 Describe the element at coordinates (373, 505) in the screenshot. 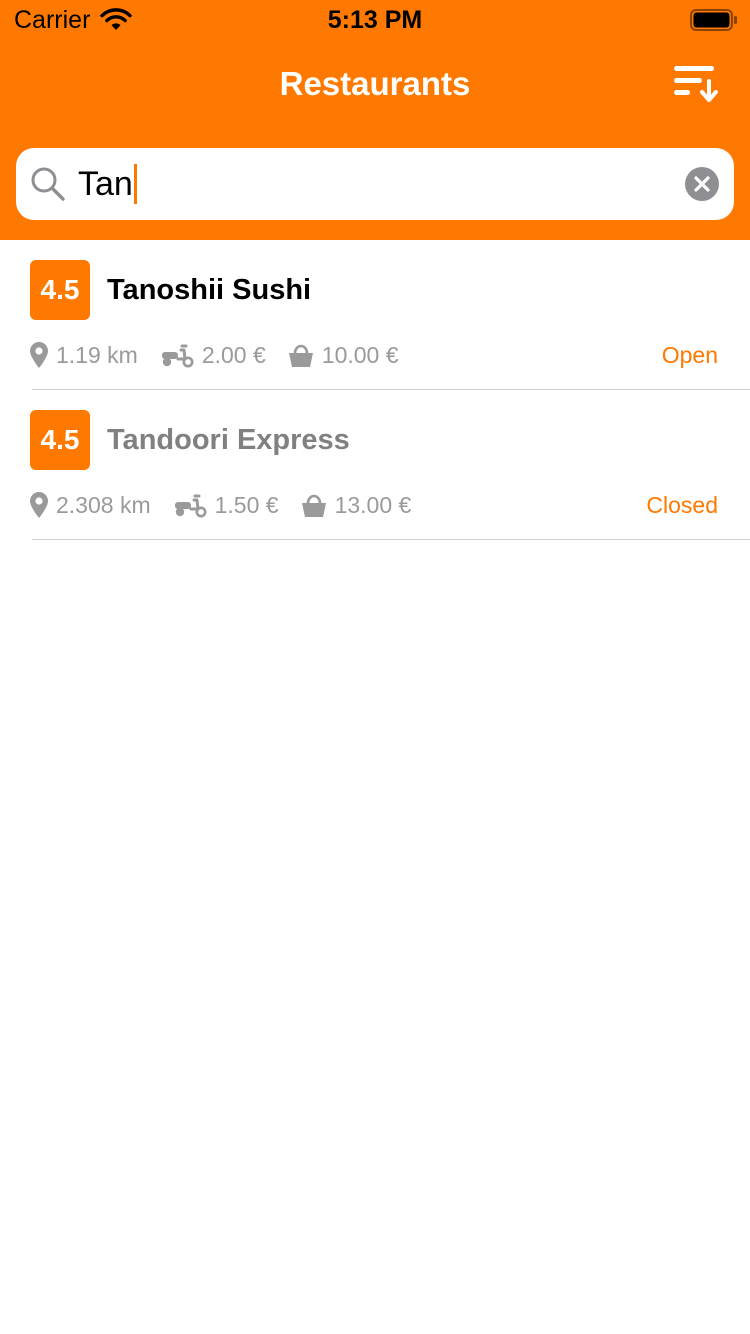

I see `minimum-order-value: 13.00 €` at that location.